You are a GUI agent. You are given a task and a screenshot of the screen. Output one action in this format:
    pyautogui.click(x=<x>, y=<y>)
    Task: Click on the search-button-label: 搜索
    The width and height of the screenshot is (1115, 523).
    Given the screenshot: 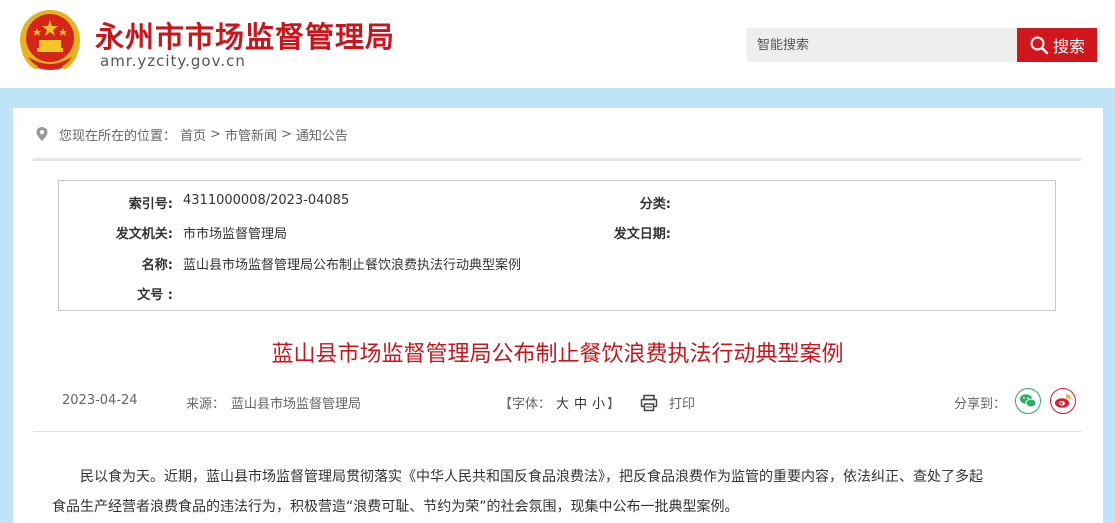 What is the action you would take?
    pyautogui.click(x=1068, y=46)
    